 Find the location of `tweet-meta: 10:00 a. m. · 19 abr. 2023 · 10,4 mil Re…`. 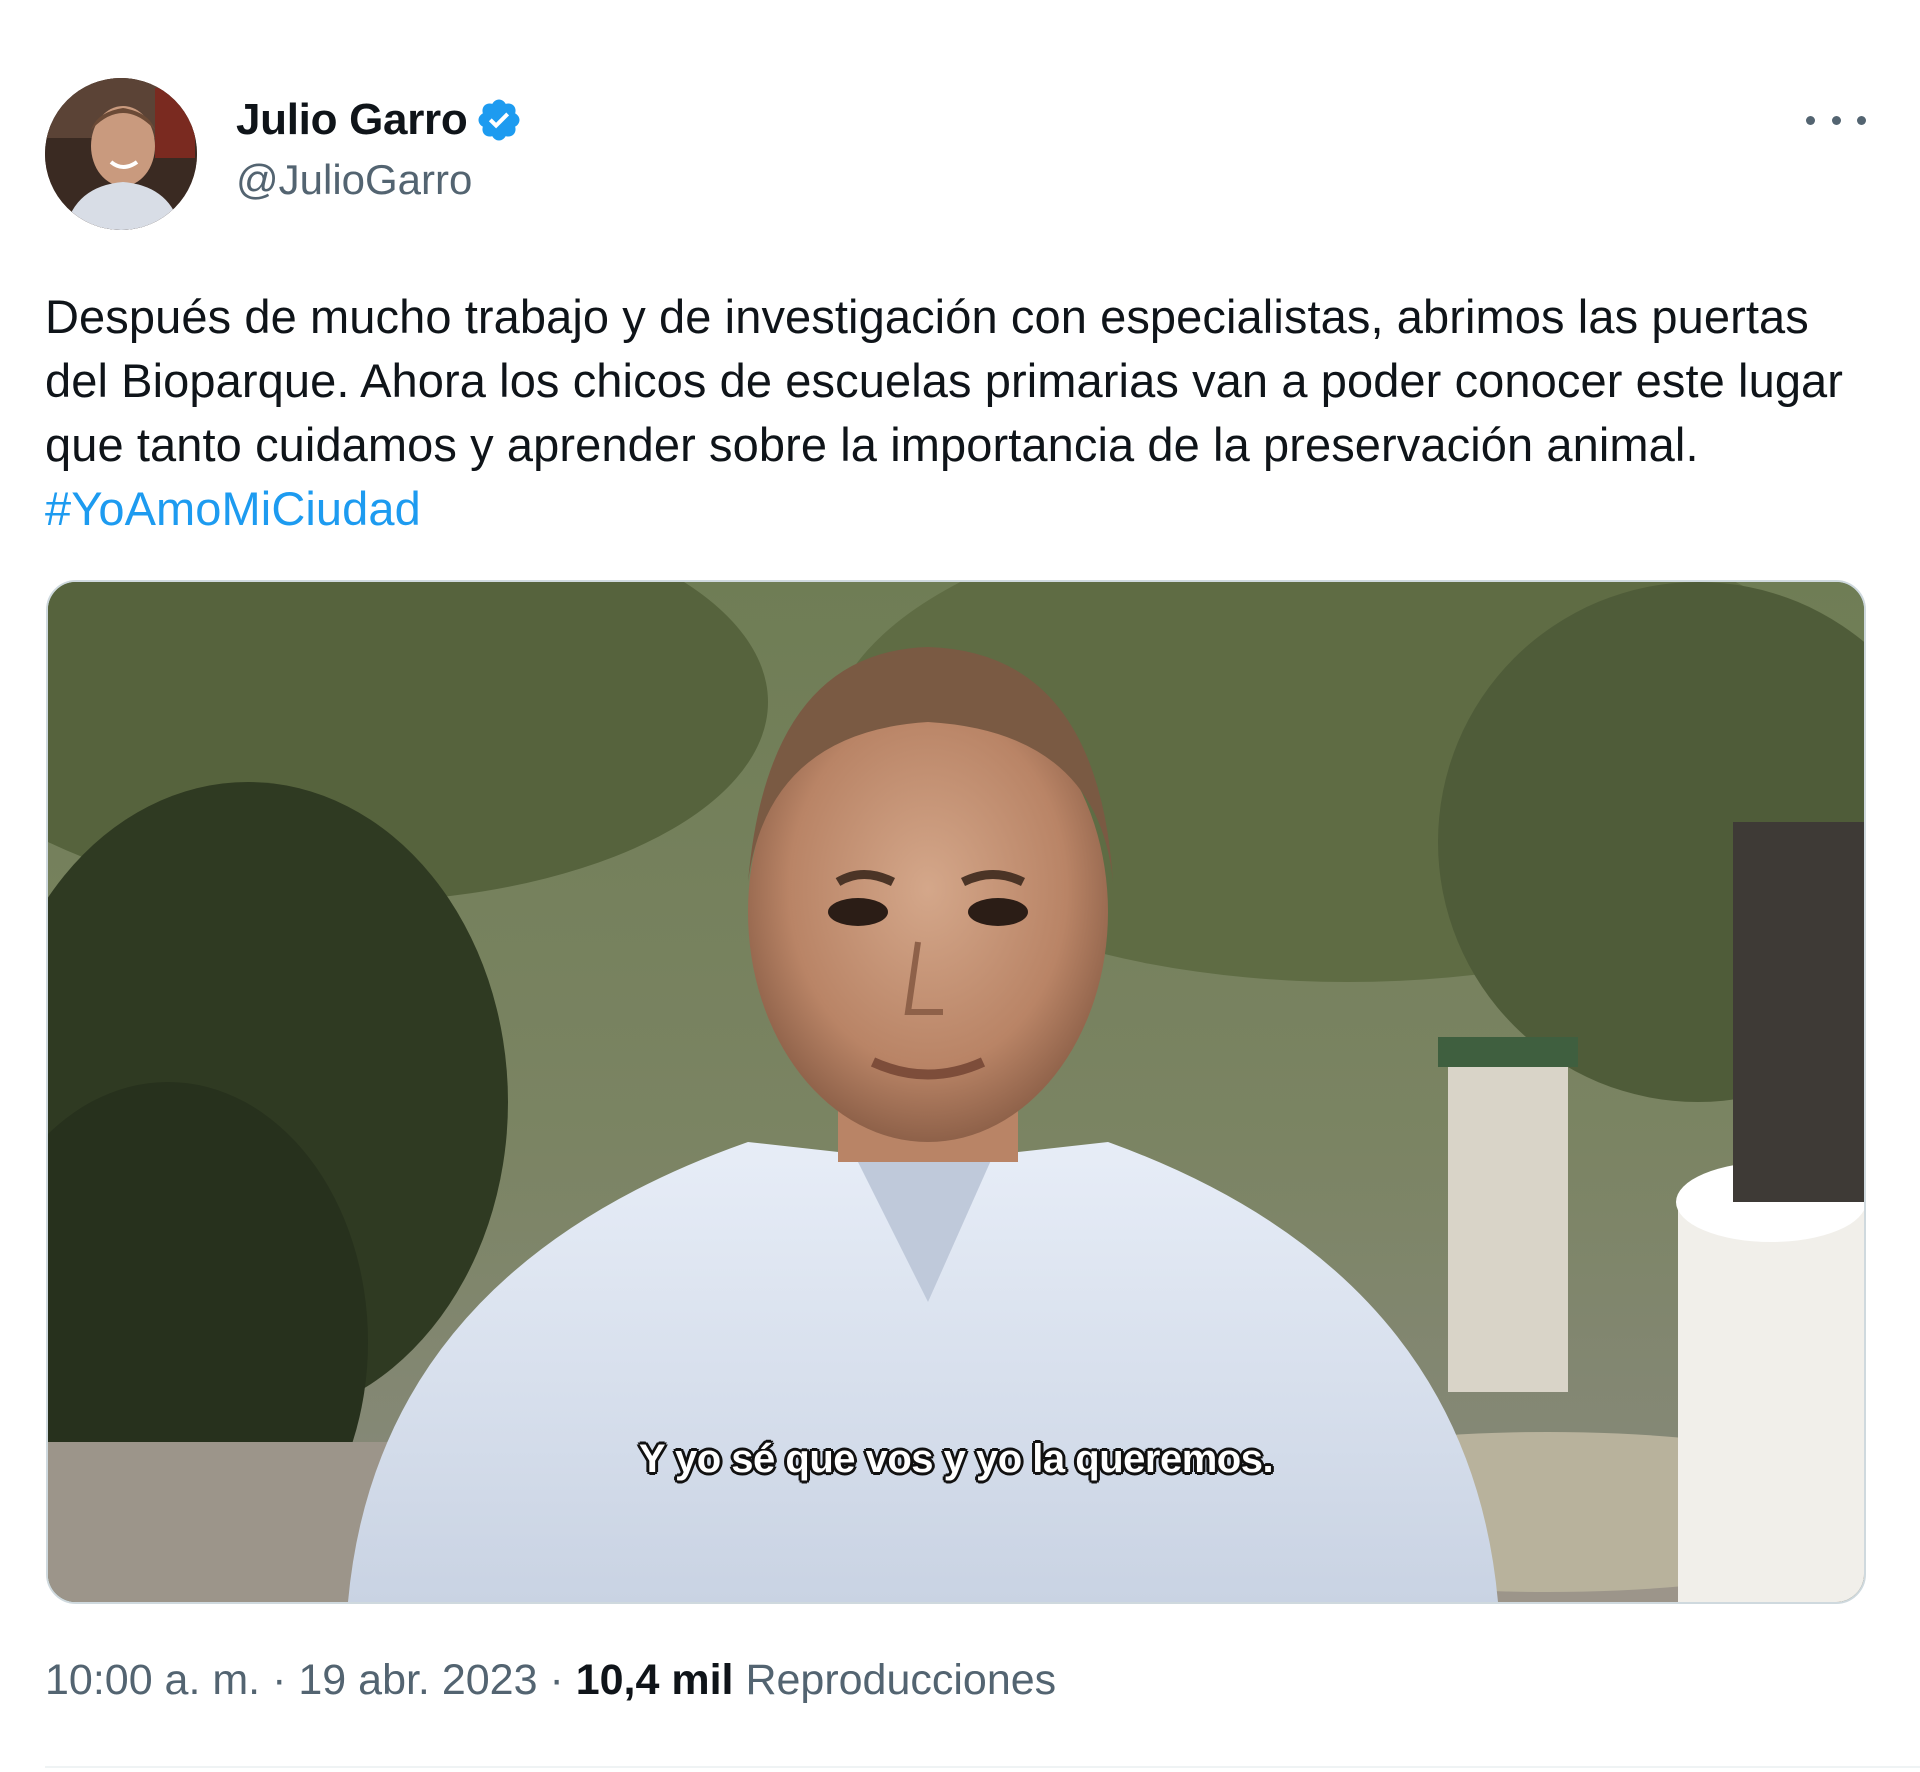

tweet-meta: 10:00 a. m. · 19 abr. 2023 · 10,4 mil Re… is located at coordinates (550, 1680).